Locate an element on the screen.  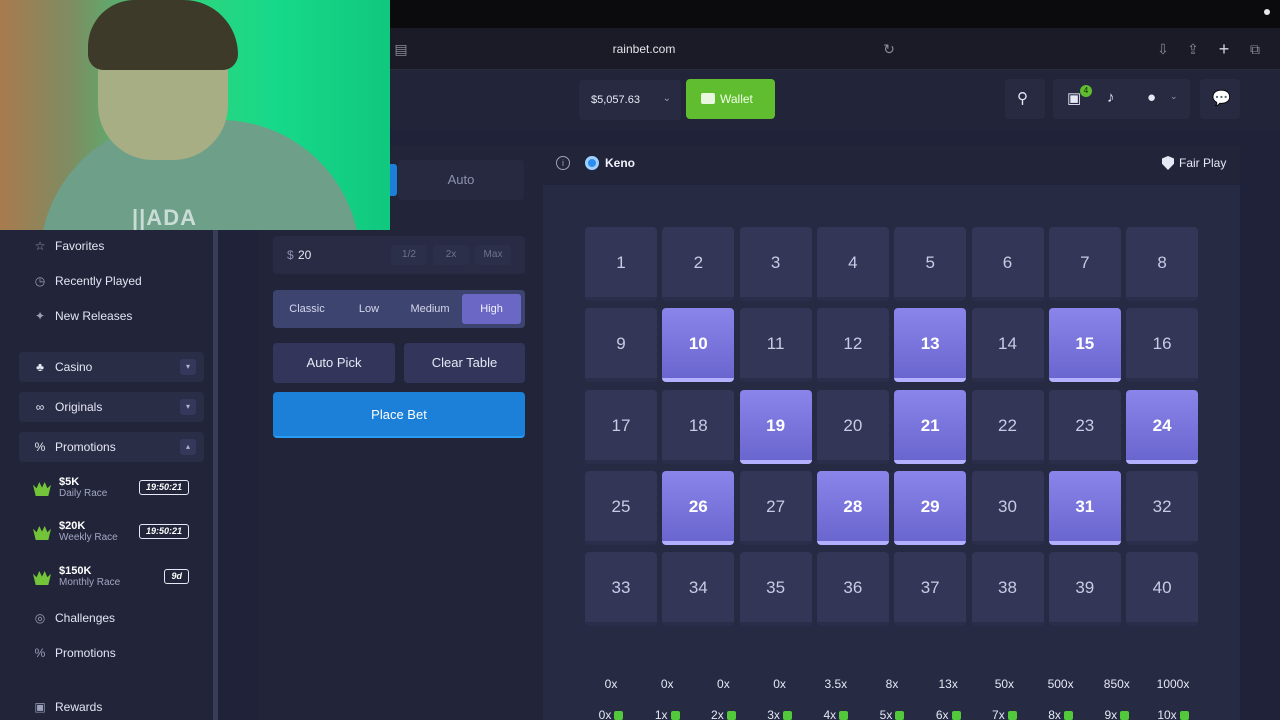
keno-tile: 22 is located at coordinates (1007, 426).